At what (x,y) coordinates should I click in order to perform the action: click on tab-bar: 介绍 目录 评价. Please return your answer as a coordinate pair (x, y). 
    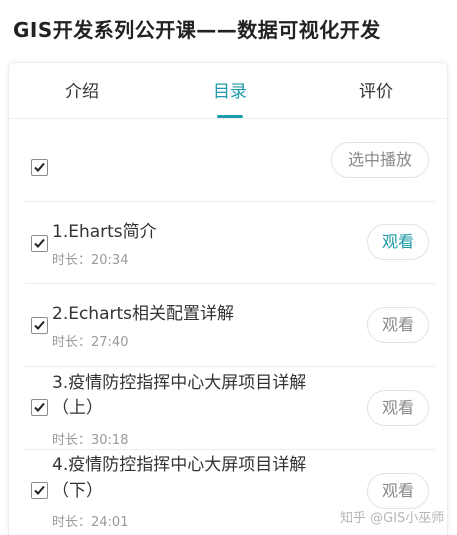
    Looking at the image, I should click on (228, 91).